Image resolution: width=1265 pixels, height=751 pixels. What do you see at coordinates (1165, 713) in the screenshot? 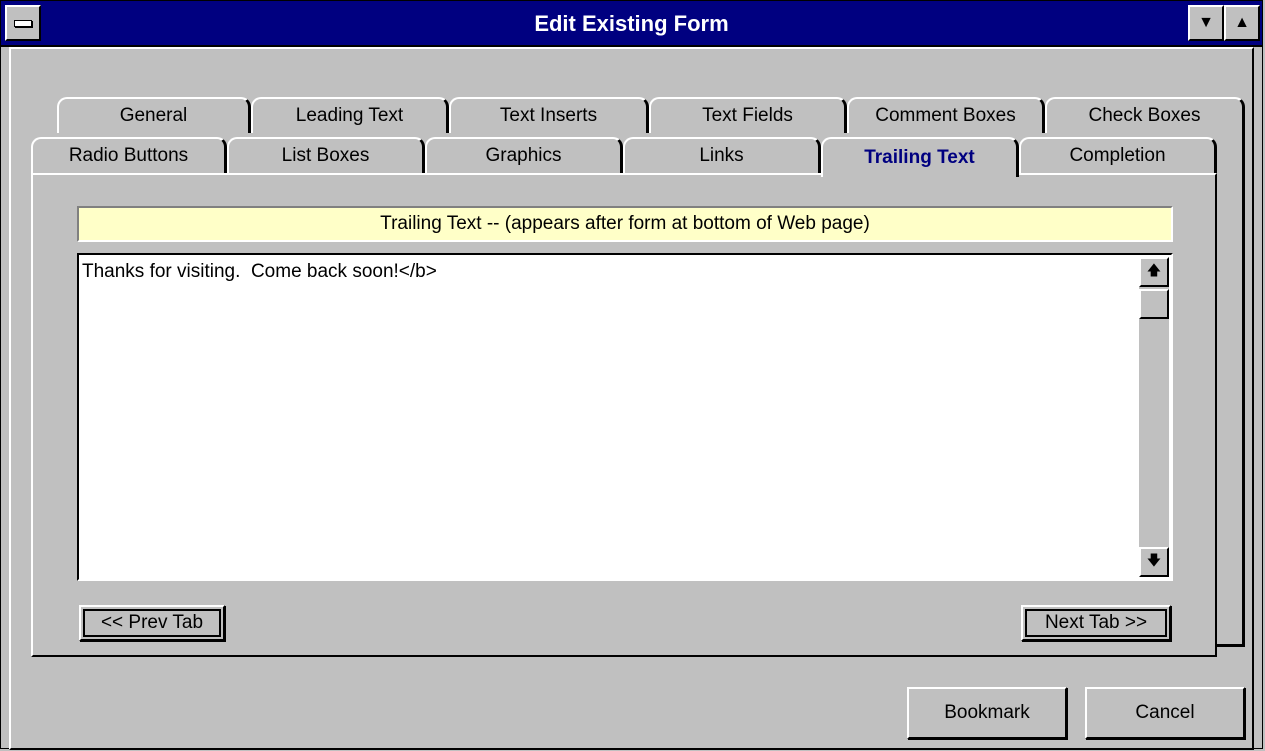
I see `cancel-button: Cancel` at bounding box center [1165, 713].